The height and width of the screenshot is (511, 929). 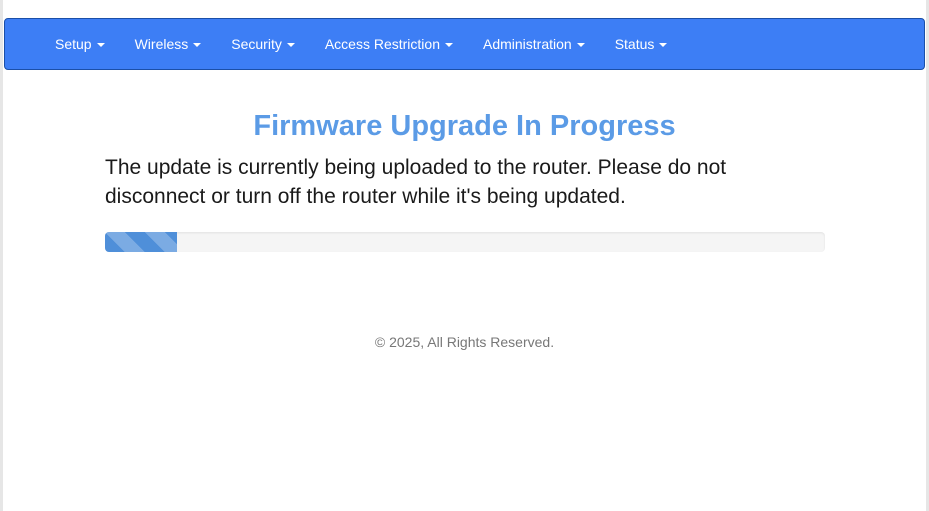 What do you see at coordinates (256, 44) in the screenshot?
I see `nav-item-label: Security` at bounding box center [256, 44].